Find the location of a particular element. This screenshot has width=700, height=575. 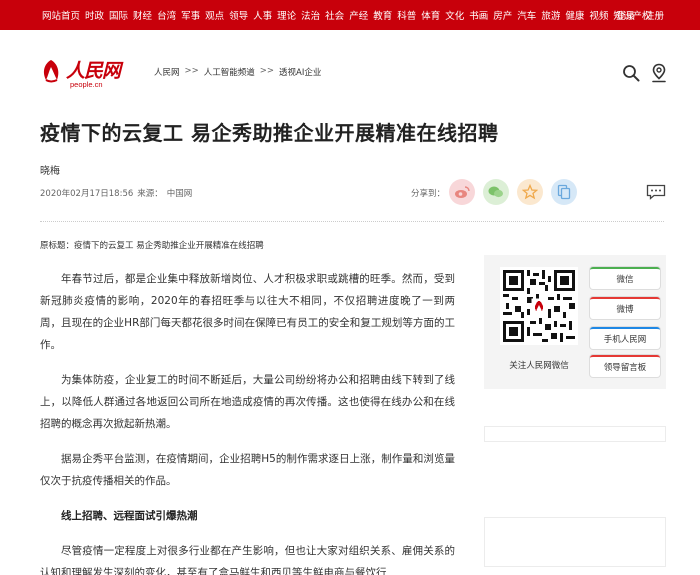

wechat-icon is located at coordinates (495, 192).